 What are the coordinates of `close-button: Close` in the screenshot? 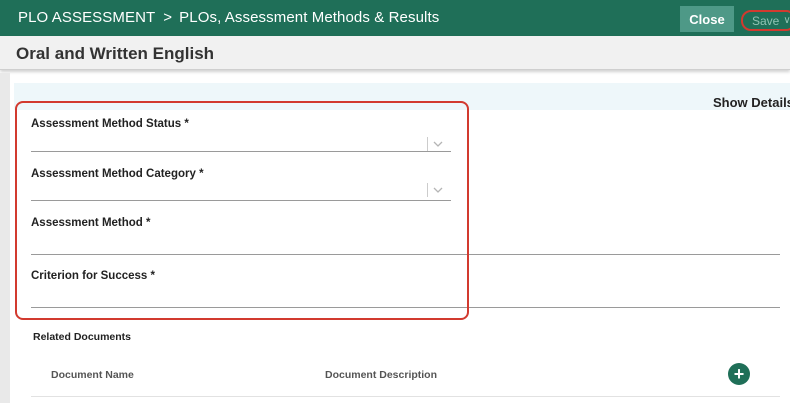 It's located at (707, 19).